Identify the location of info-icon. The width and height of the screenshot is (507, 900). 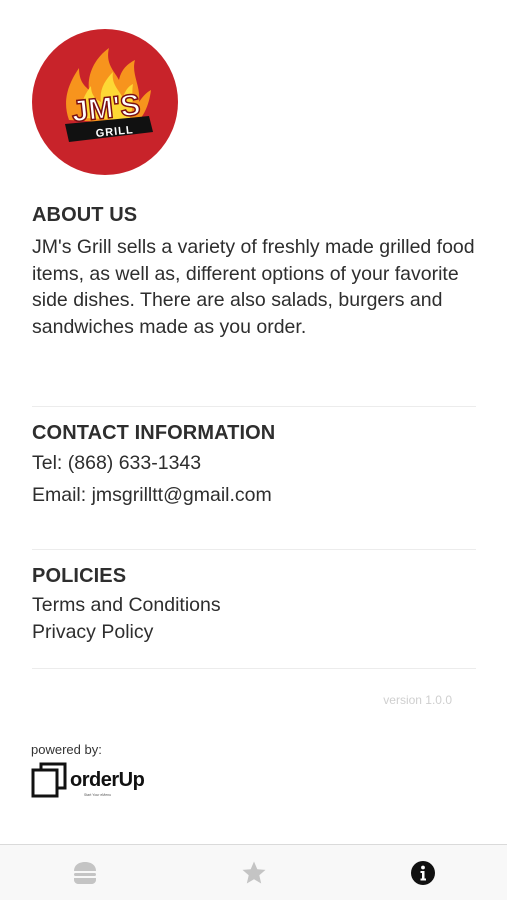
(422, 873).